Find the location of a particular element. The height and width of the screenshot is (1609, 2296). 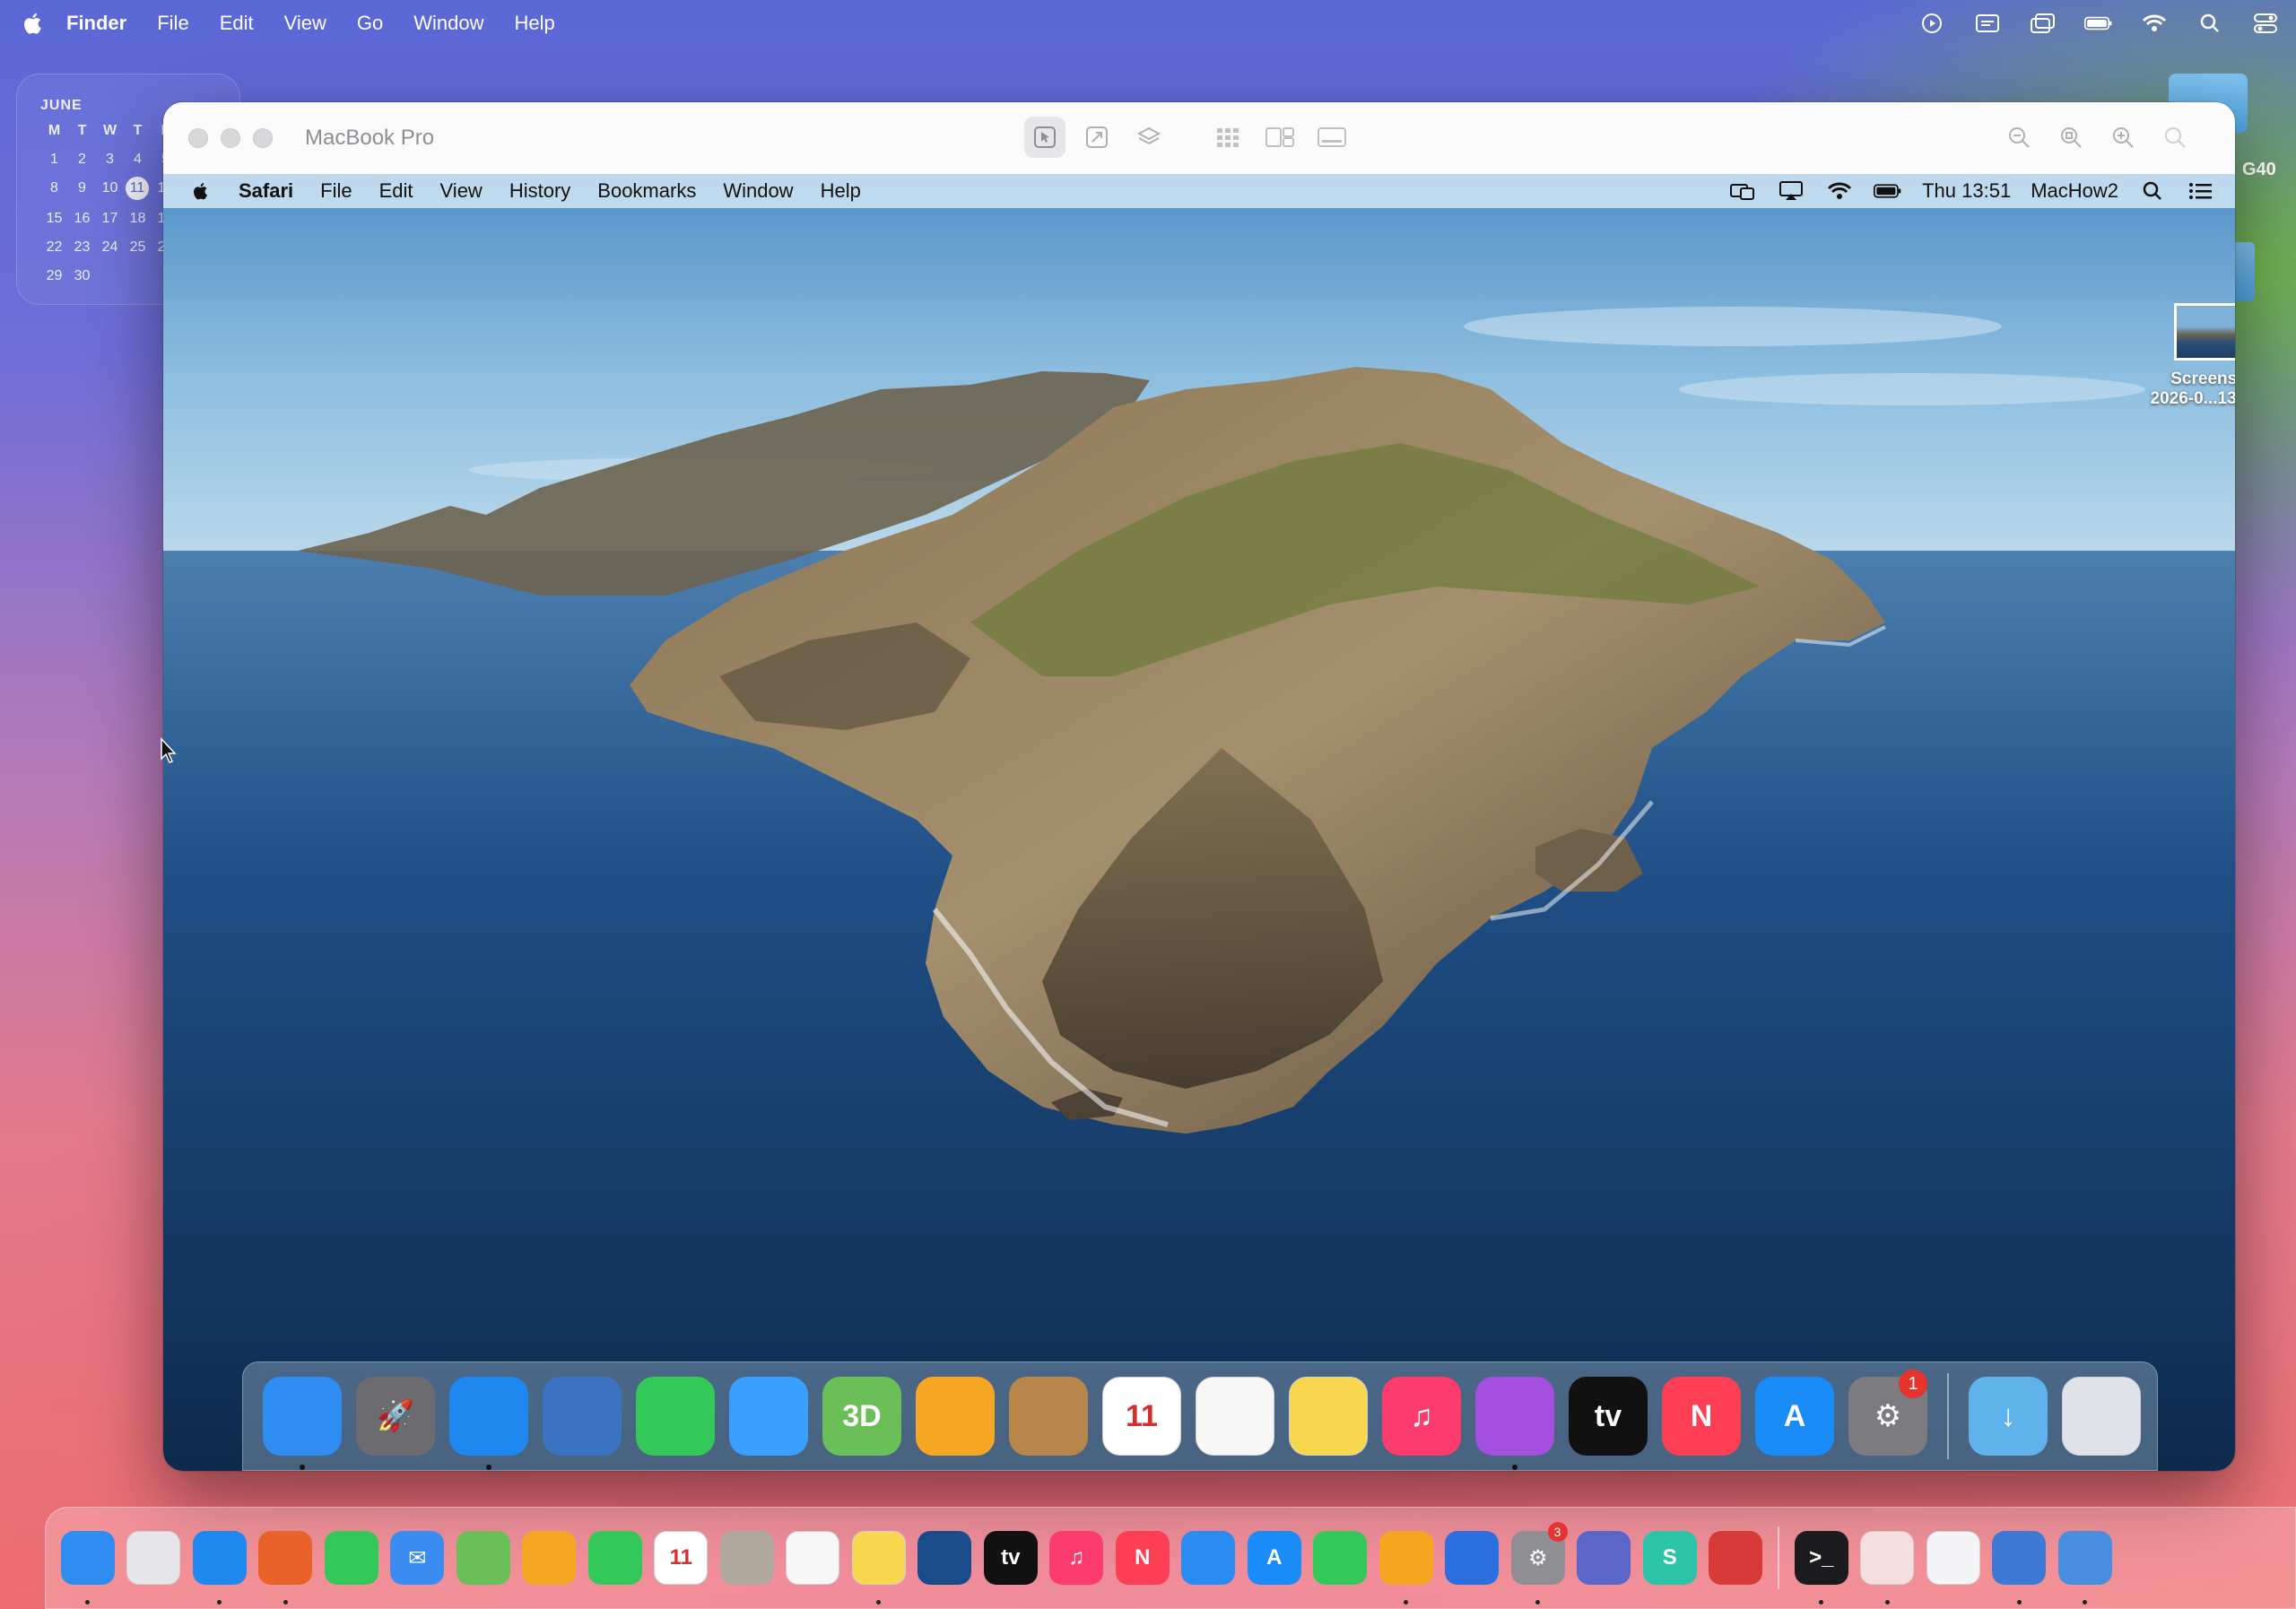

dock-disk-utility is located at coordinates (2085, 1563).